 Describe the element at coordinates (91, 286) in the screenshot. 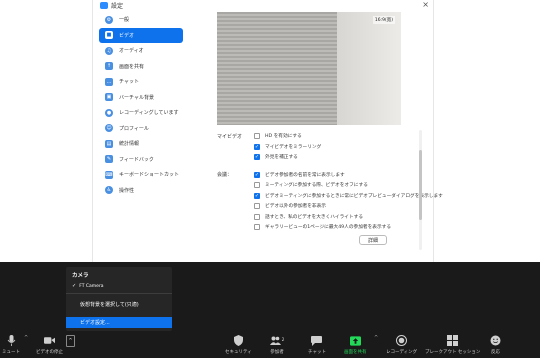

I see `camera-name: FT Camera` at that location.